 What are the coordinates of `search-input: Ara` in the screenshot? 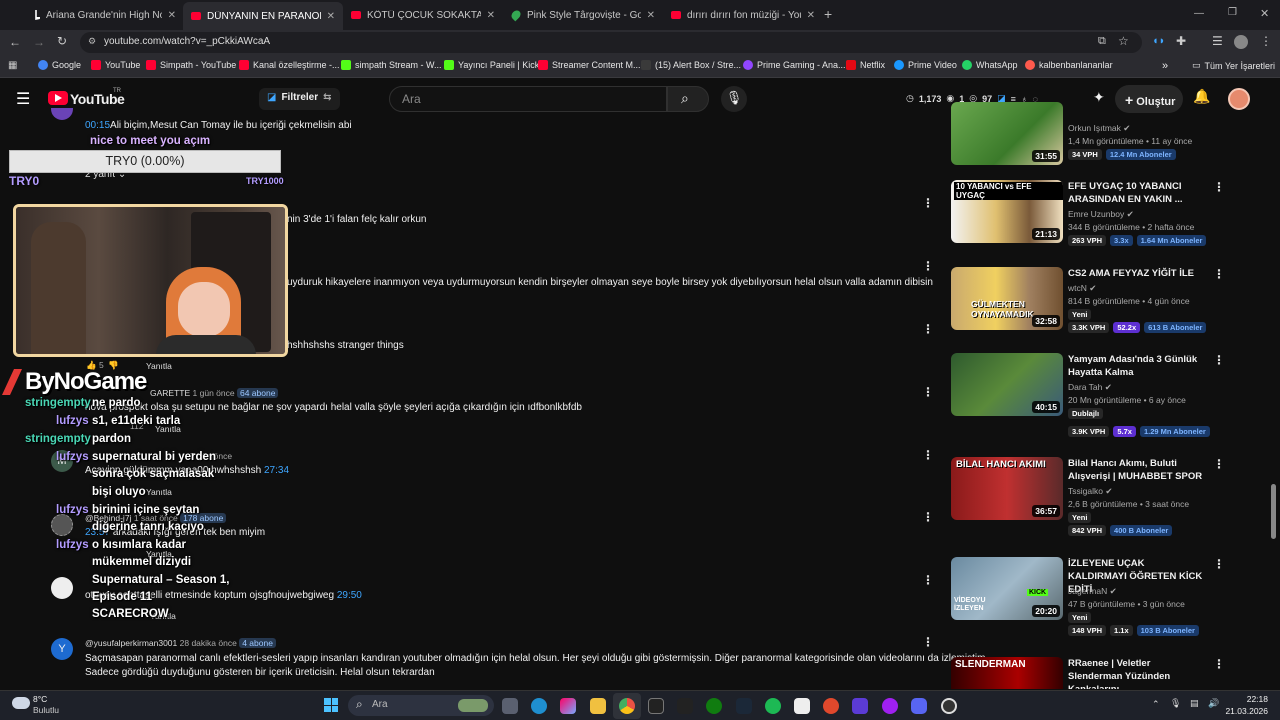 It's located at (528, 99).